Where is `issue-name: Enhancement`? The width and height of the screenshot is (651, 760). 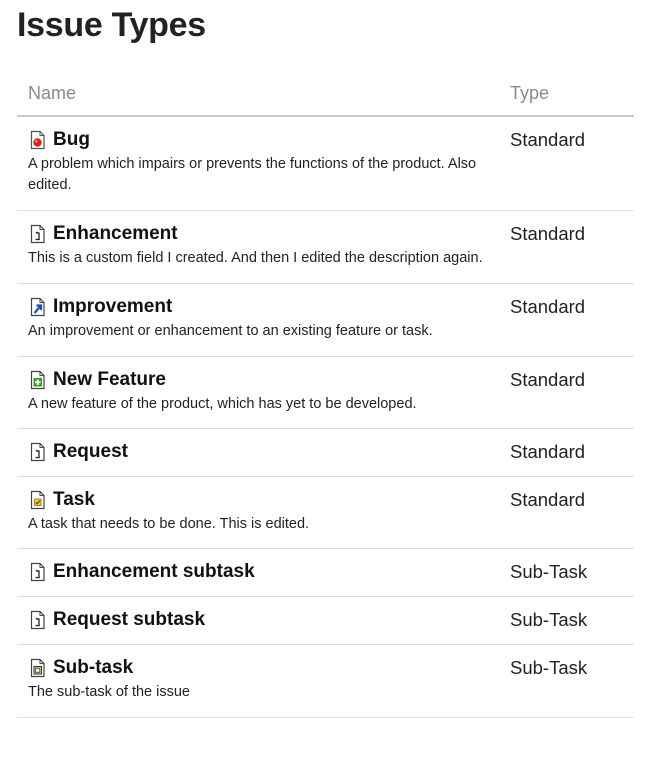 issue-name: Enhancement is located at coordinates (115, 234).